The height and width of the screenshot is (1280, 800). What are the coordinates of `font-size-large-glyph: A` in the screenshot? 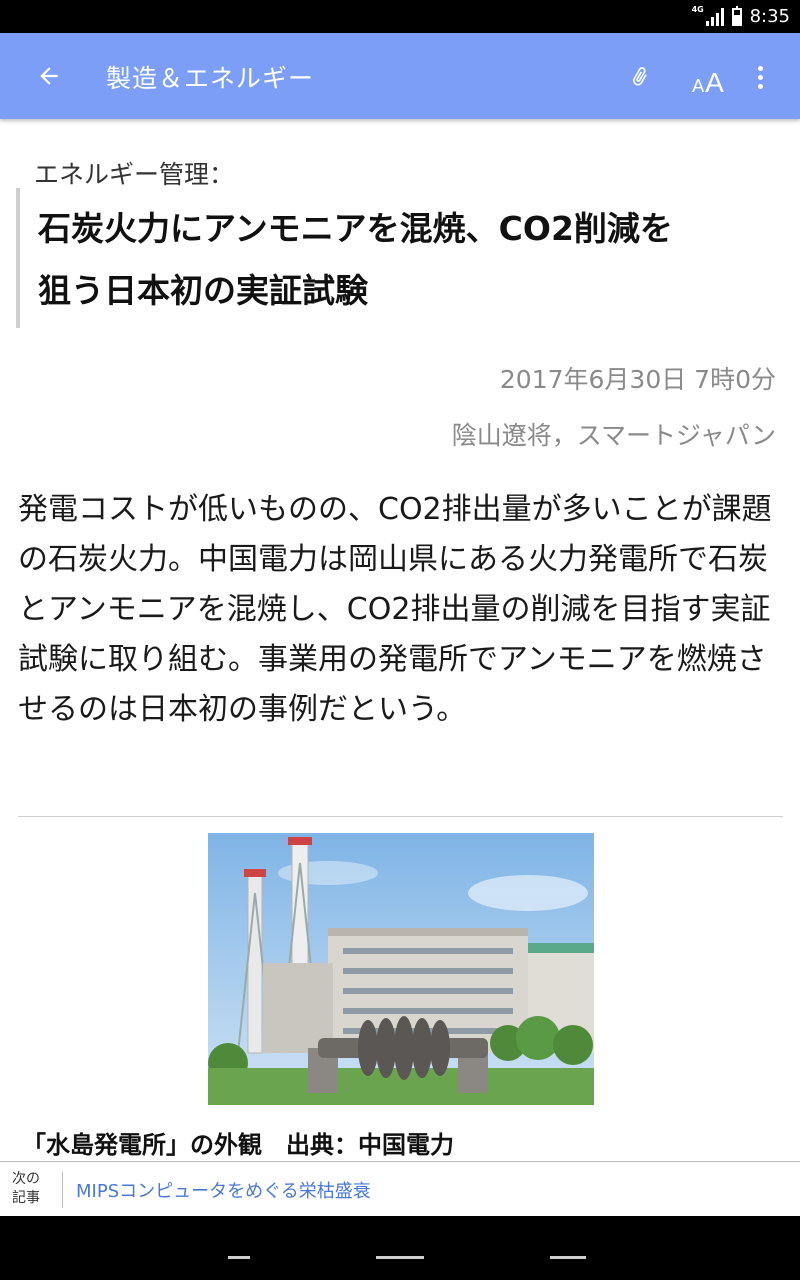 It's located at (714, 82).